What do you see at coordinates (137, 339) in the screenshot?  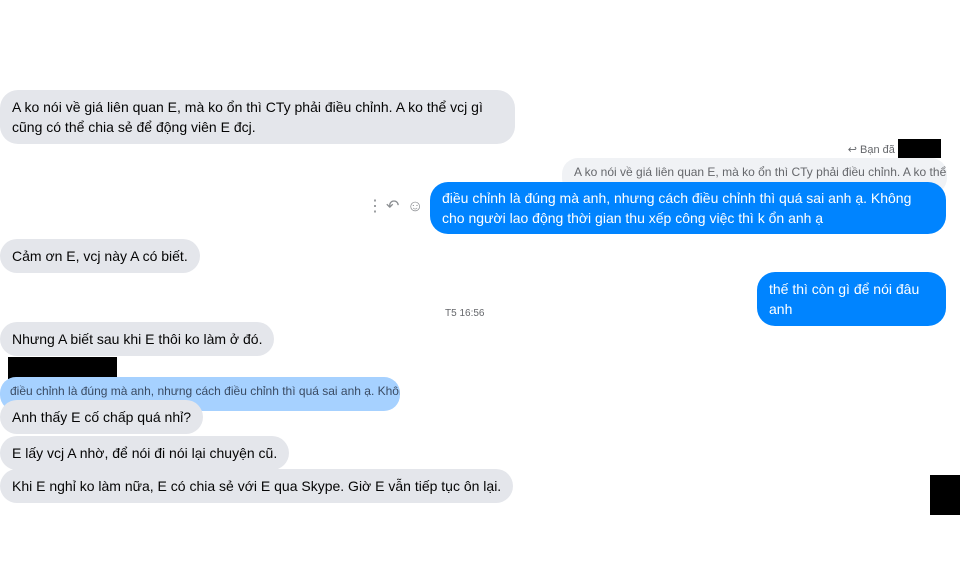 I see `message-incoming: Nhưng A biết sau khi E thôi ko làm ở đó.` at bounding box center [137, 339].